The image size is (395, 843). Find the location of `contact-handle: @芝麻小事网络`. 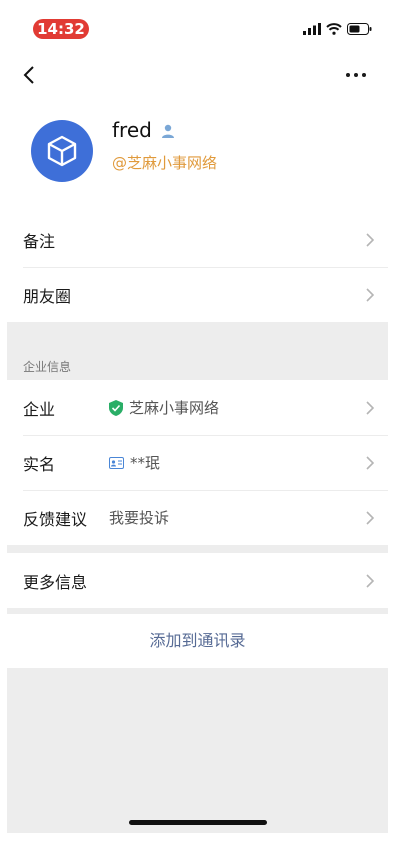

contact-handle: @芝麻小事网络 is located at coordinates (165, 163).